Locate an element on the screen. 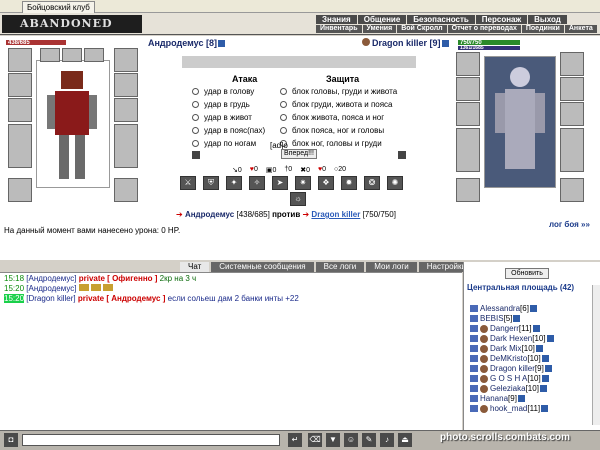 Image resolution: width=600 pixels, height=450 pixels. player-name: Андродемус [8] is located at coordinates (186, 43).